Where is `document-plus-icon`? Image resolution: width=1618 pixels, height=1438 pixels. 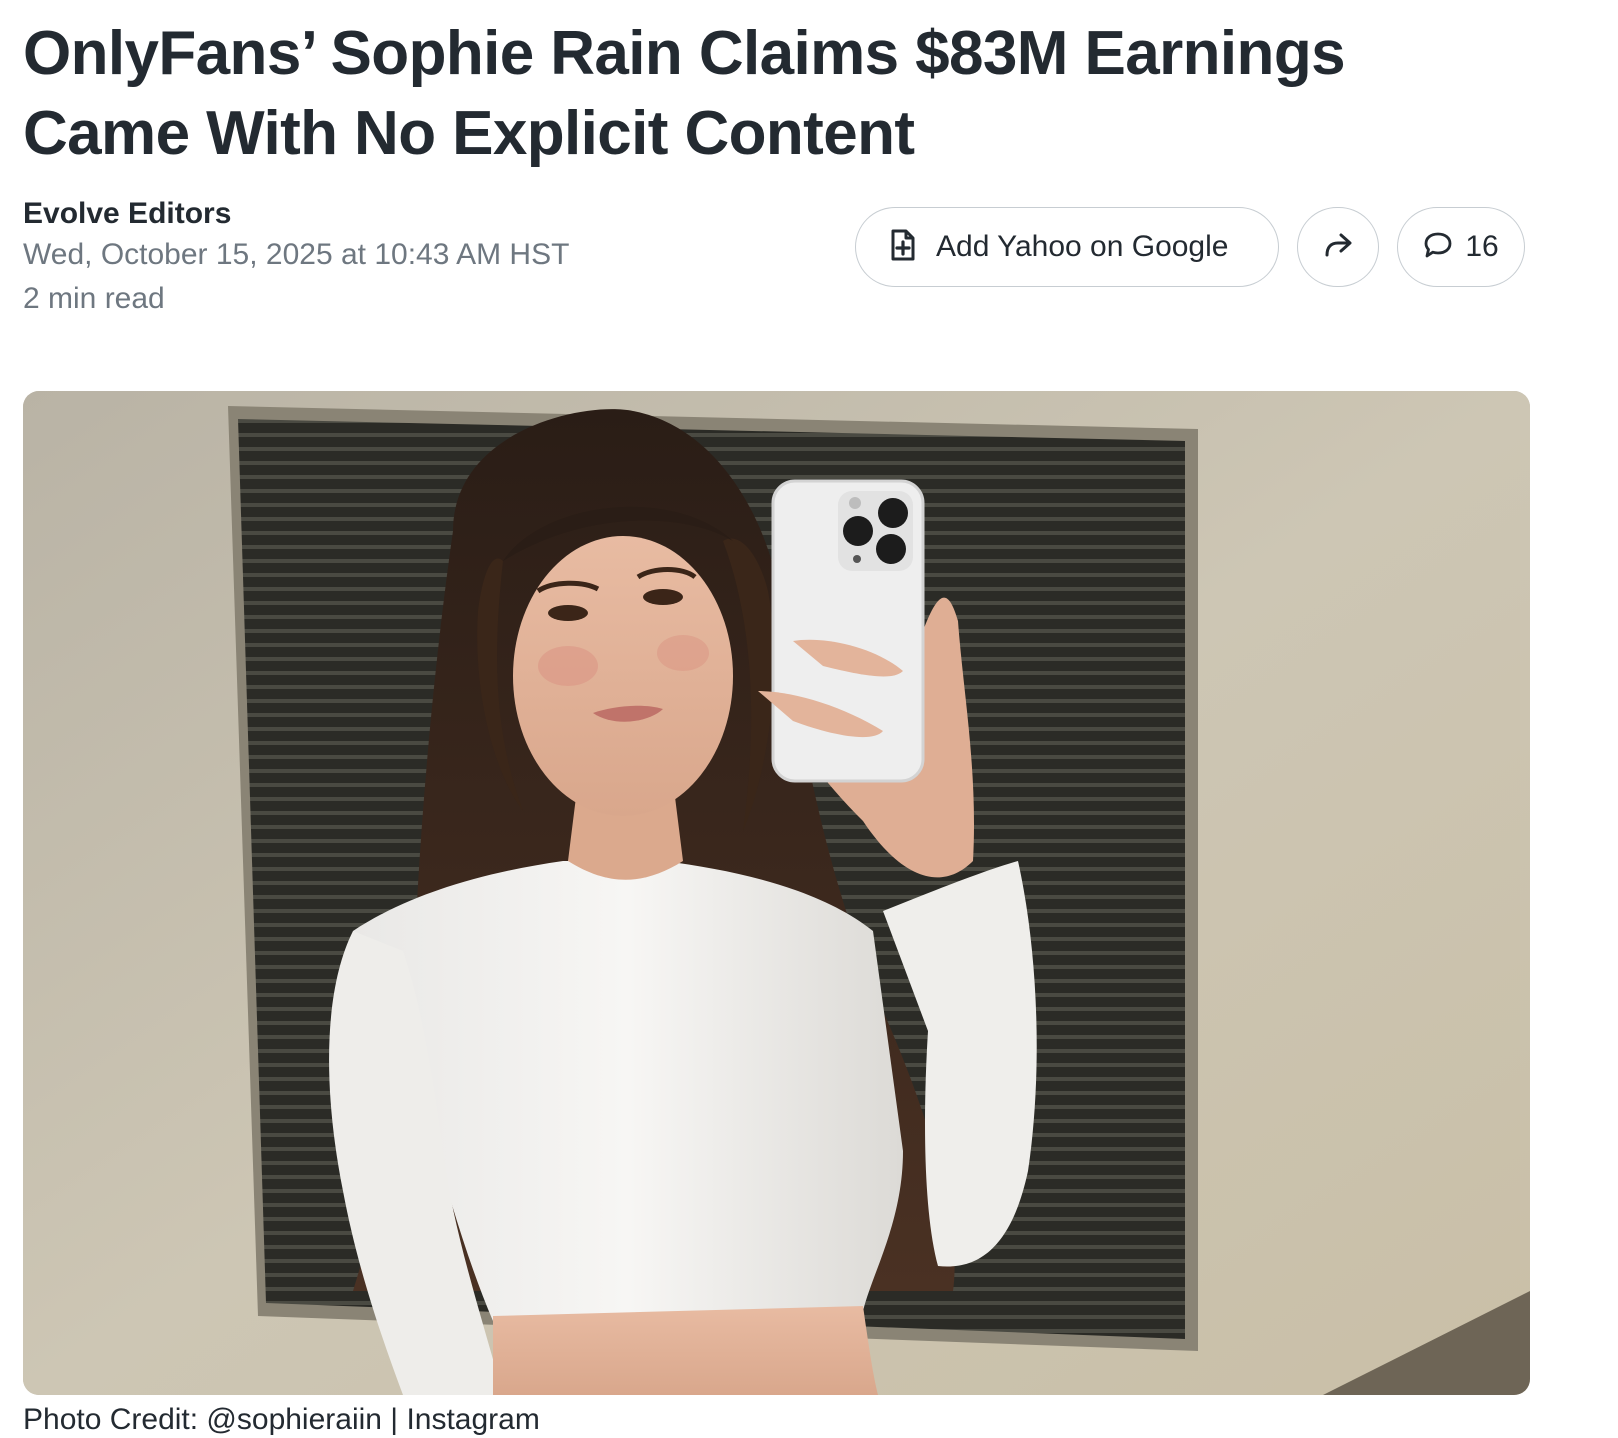 document-plus-icon is located at coordinates (903, 247).